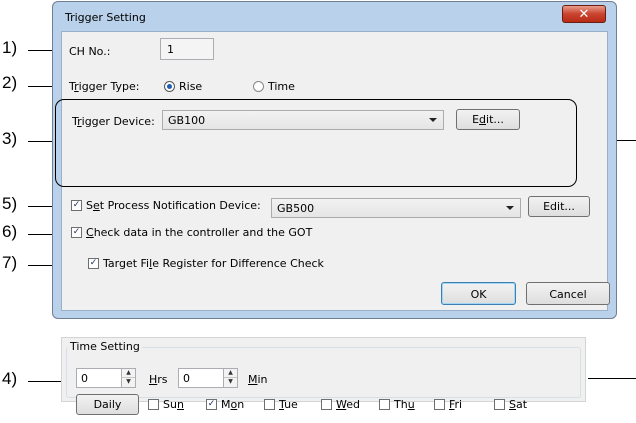 The image size is (636, 423). I want to click on daily-button: Daily, so click(107, 404).